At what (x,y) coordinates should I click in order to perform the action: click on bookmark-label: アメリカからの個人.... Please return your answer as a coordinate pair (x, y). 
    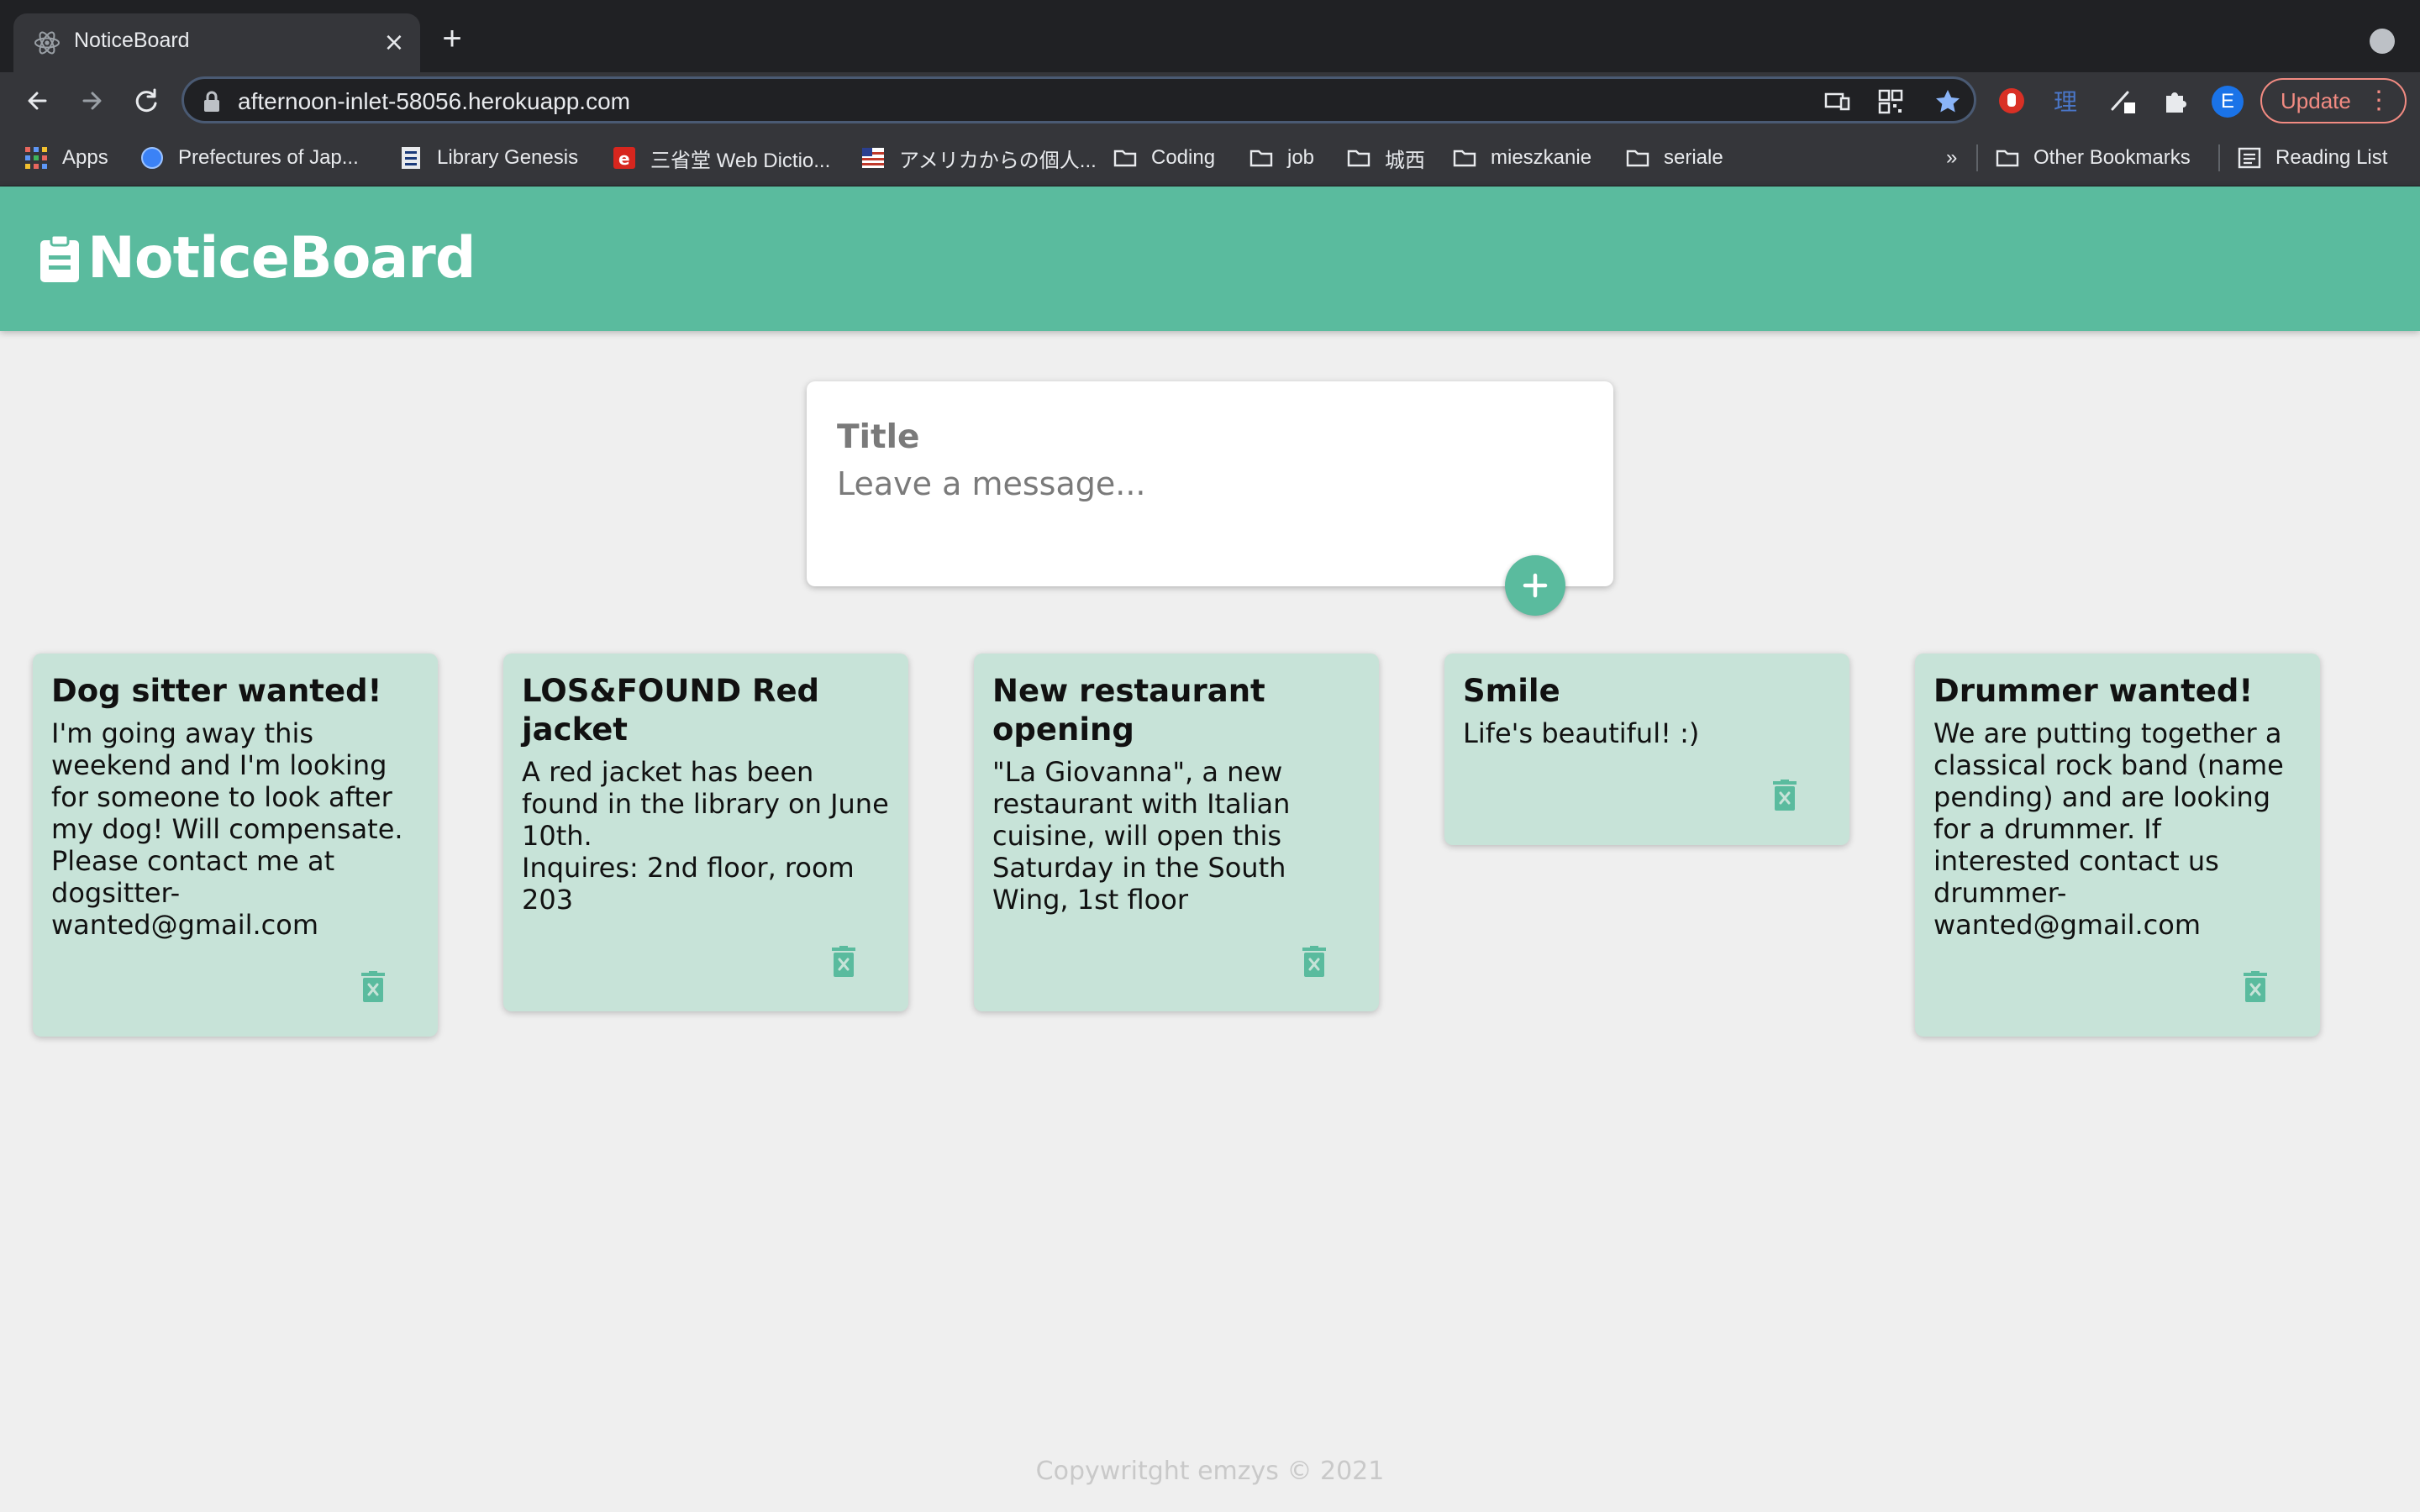
    Looking at the image, I should click on (998, 160).